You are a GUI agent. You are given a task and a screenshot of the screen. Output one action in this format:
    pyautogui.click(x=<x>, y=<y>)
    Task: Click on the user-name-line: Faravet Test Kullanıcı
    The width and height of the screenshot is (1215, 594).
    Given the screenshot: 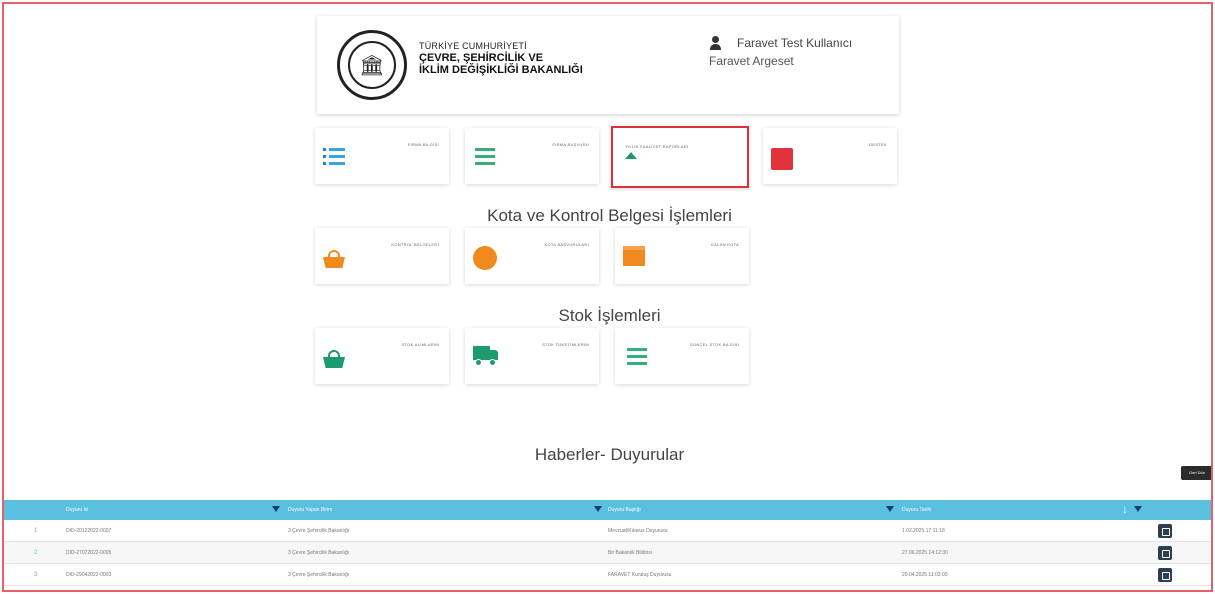 What is the action you would take?
    pyautogui.click(x=780, y=43)
    